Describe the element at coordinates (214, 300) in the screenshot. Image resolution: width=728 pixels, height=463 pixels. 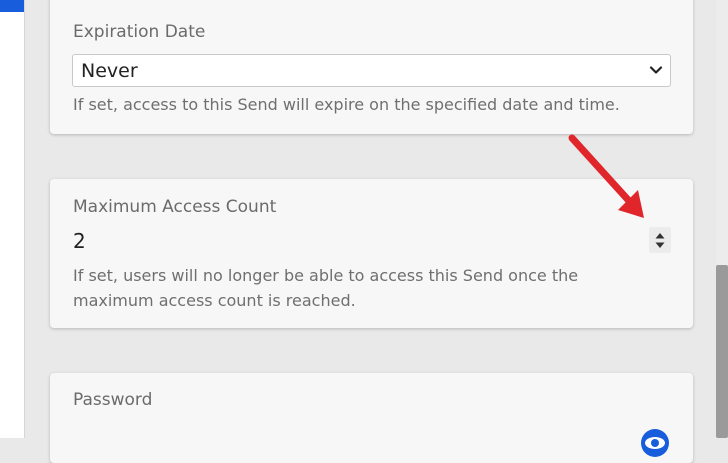
I see `maximum-access-count-hint-line2: maximum access count is reached.` at that location.